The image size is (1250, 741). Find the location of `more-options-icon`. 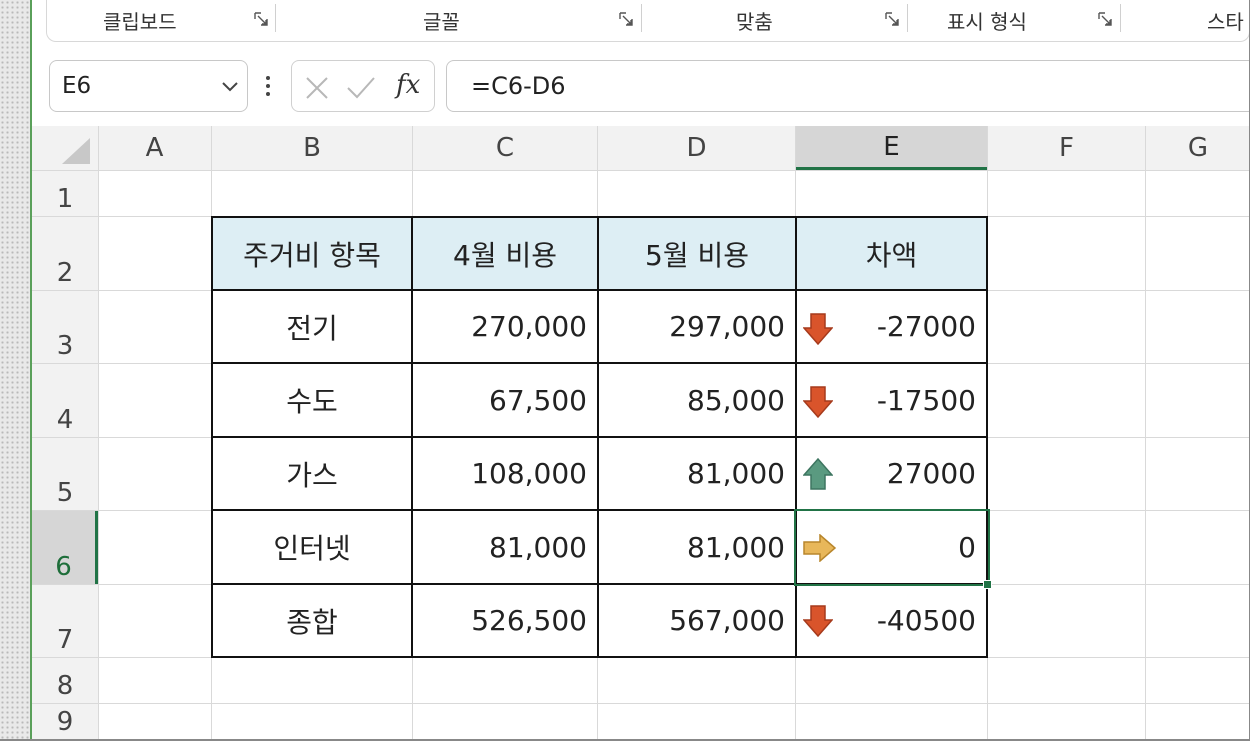

more-options-icon is located at coordinates (268, 86).